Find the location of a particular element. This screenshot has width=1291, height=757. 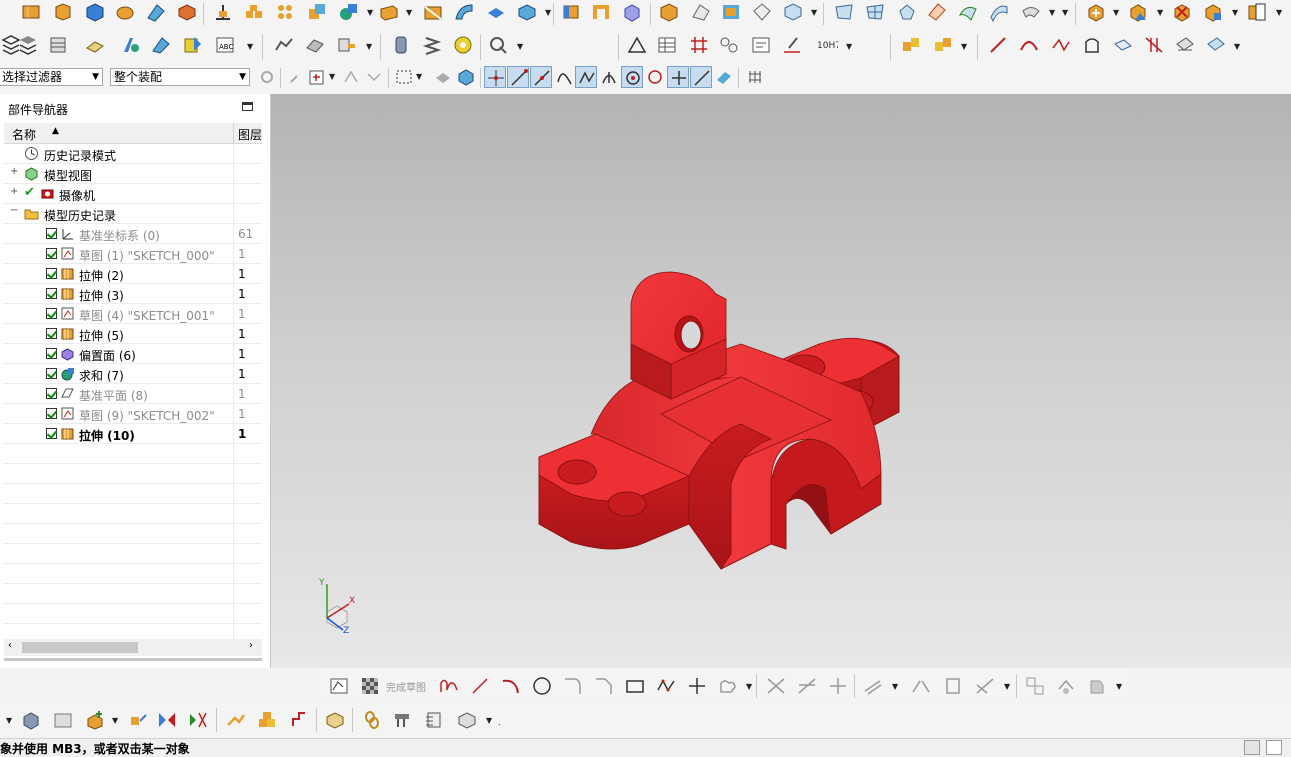

line-icon is located at coordinates (480, 686).